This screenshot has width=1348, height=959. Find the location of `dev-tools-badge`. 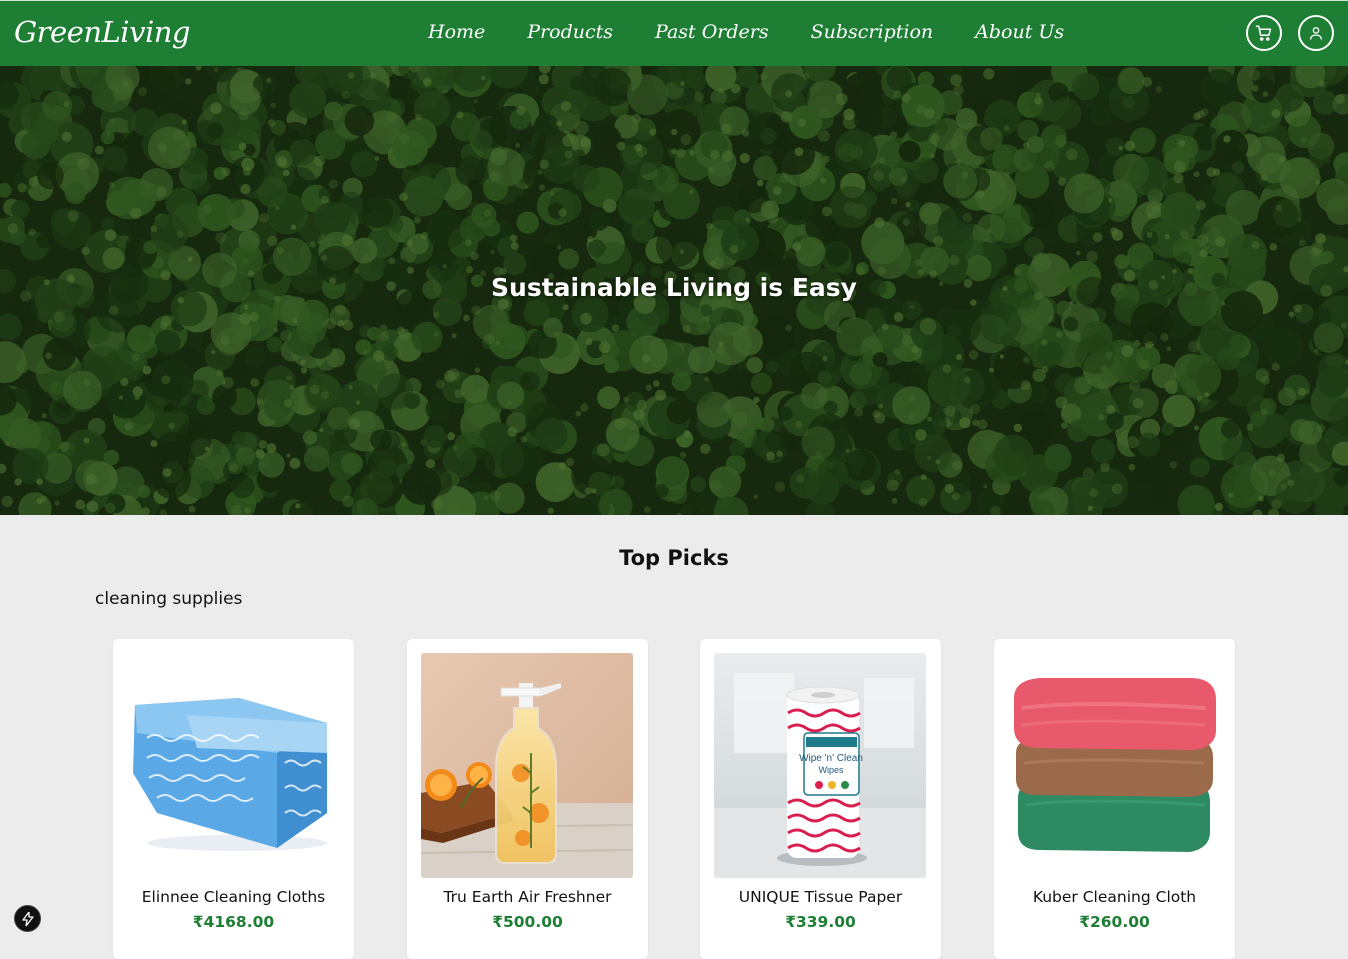

dev-tools-badge is located at coordinates (27, 918).